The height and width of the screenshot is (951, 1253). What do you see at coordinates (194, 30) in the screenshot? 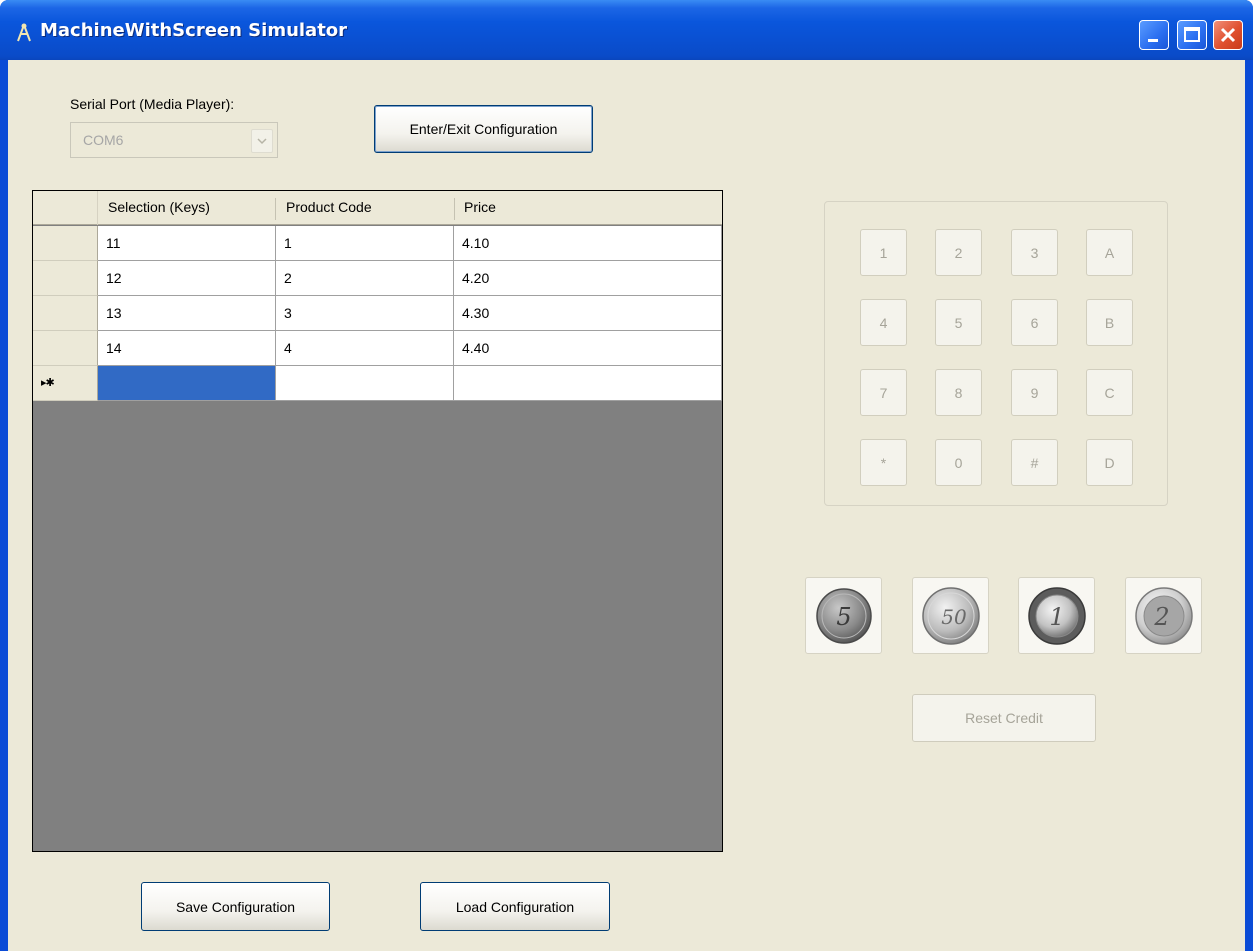
I see `window-title: MachineWithScreen Simulator` at bounding box center [194, 30].